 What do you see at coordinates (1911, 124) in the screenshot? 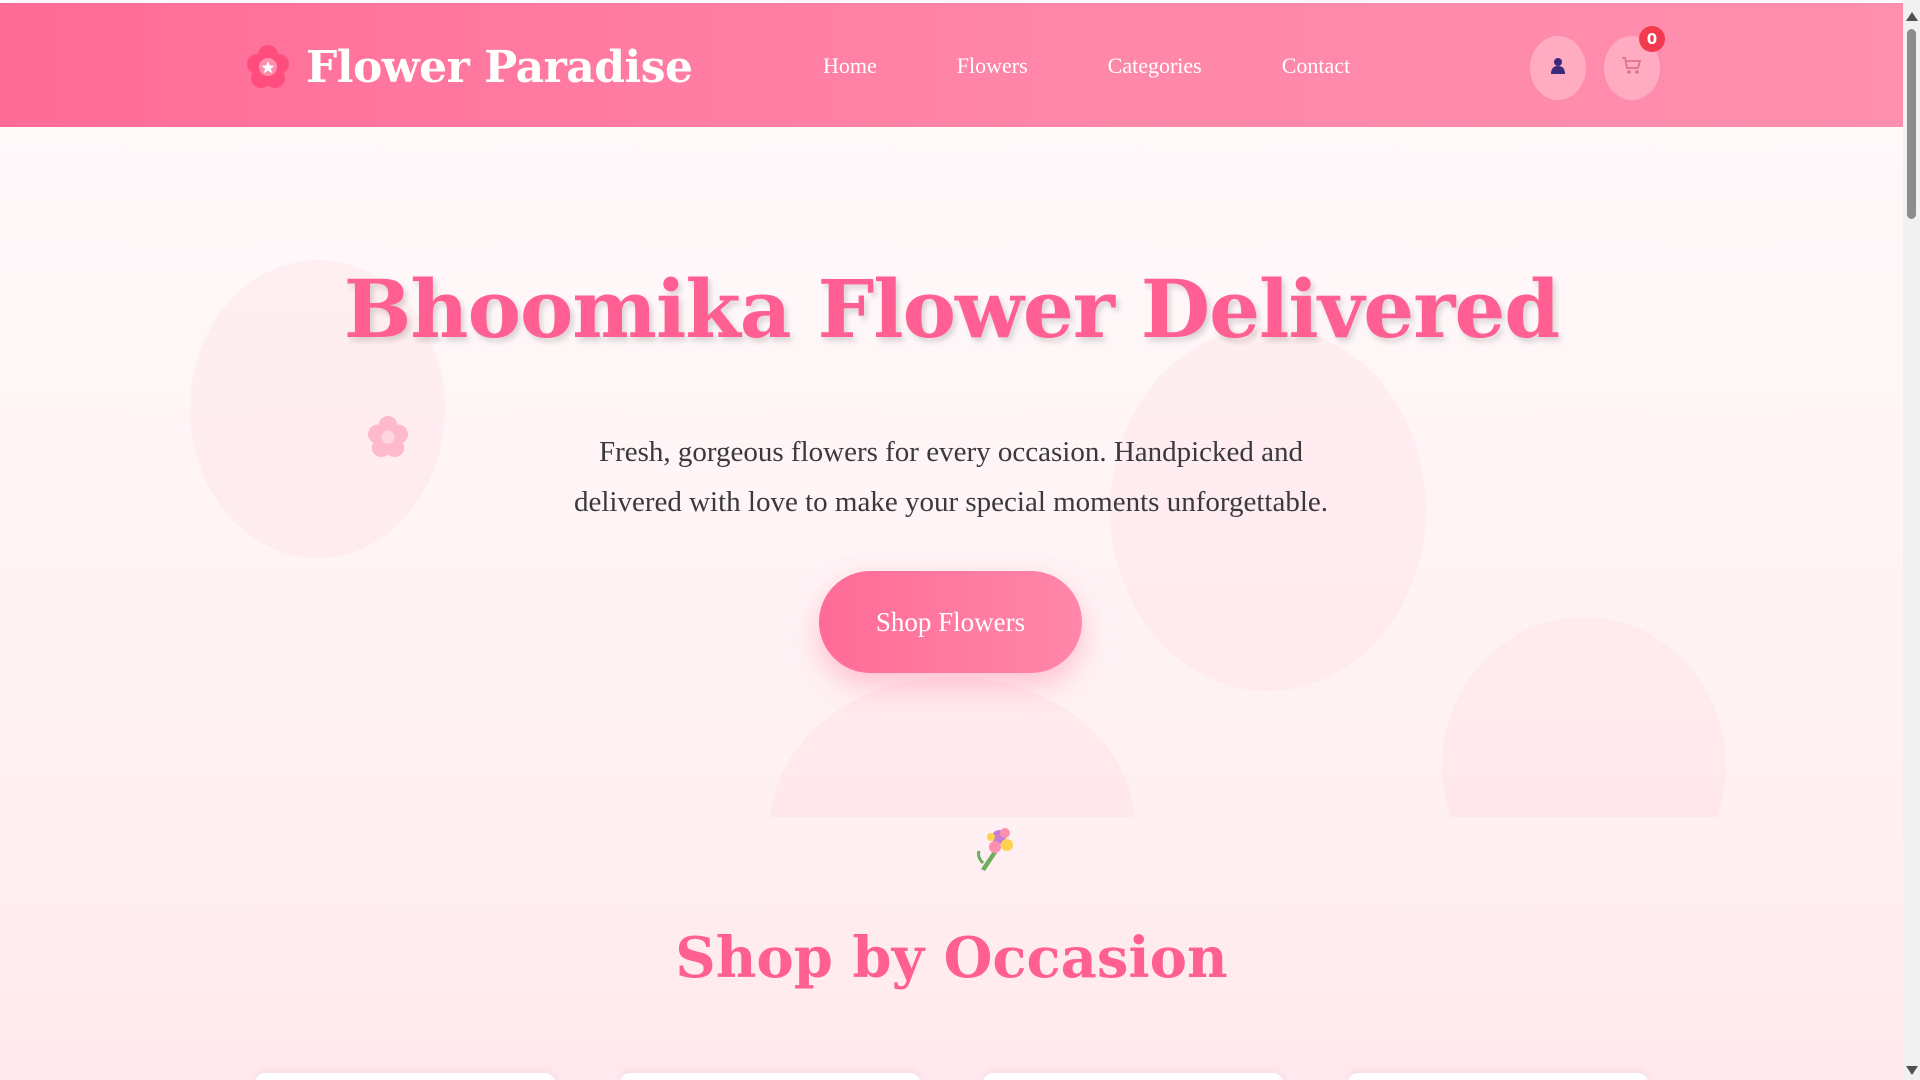
I see `scrollbar-thumb` at bounding box center [1911, 124].